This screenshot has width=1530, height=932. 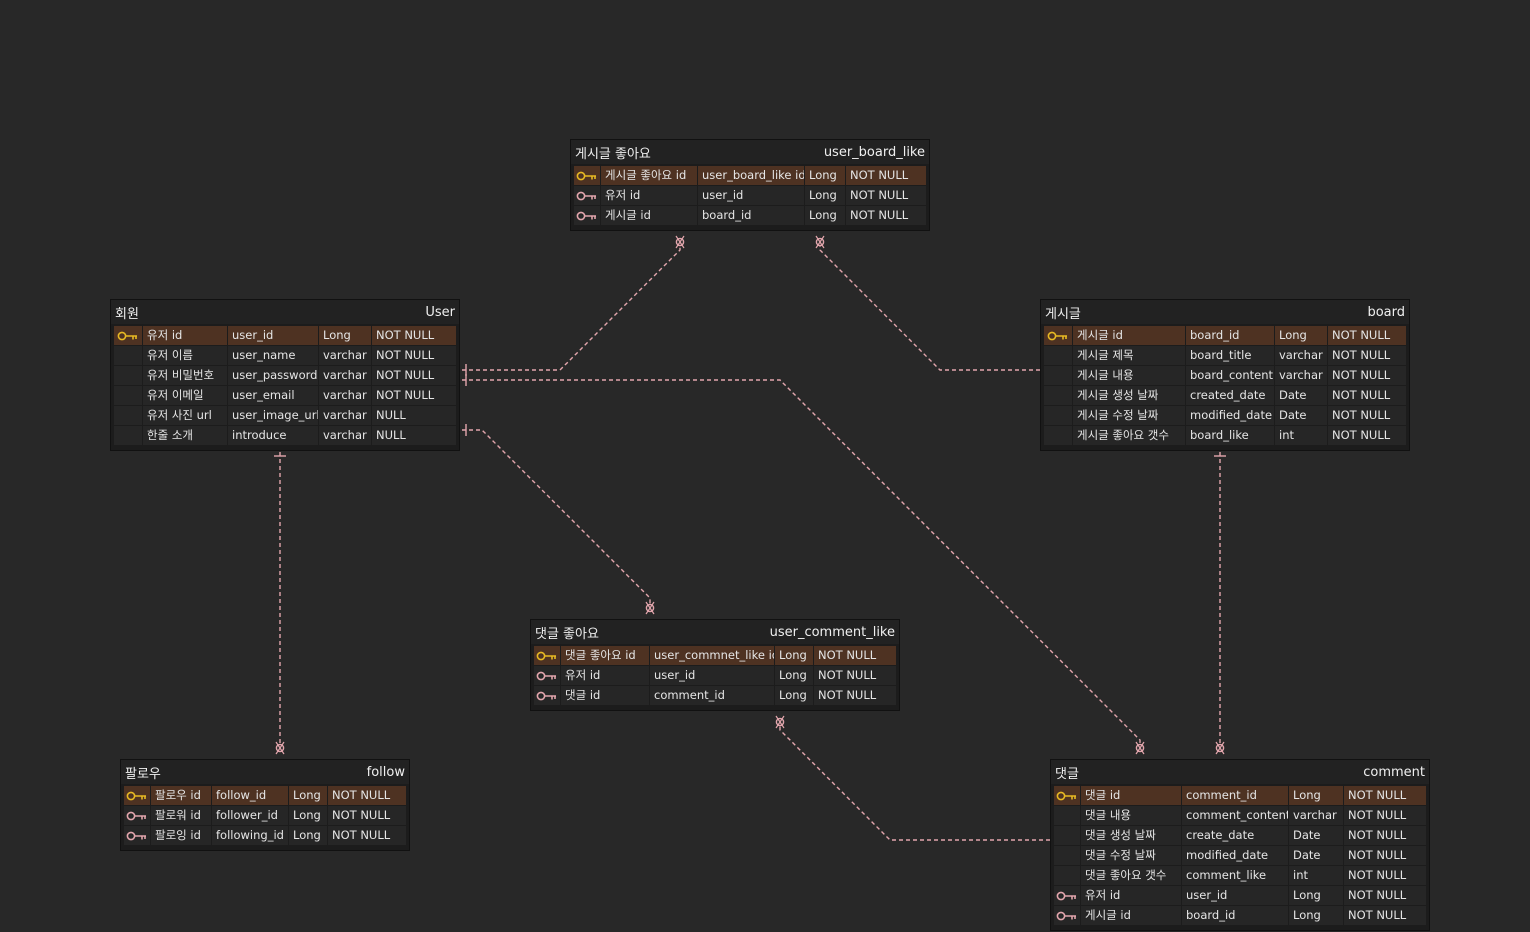 I want to click on entity-logical-title: 팔로우, so click(x=143, y=774).